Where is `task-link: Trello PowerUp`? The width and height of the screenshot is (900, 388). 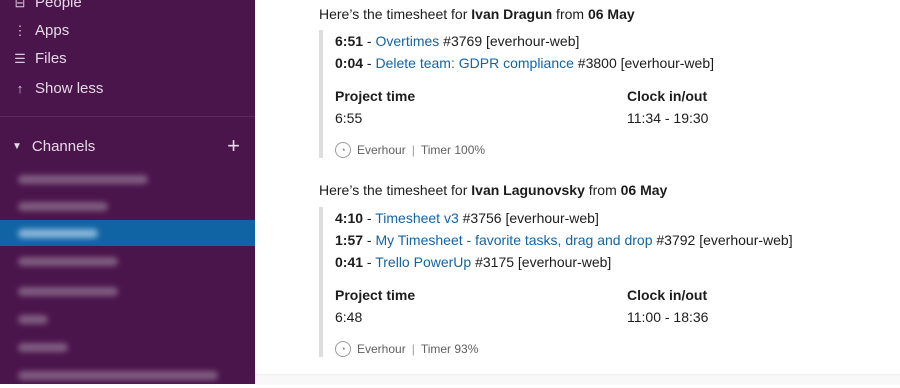 task-link: Trello PowerUp is located at coordinates (423, 262).